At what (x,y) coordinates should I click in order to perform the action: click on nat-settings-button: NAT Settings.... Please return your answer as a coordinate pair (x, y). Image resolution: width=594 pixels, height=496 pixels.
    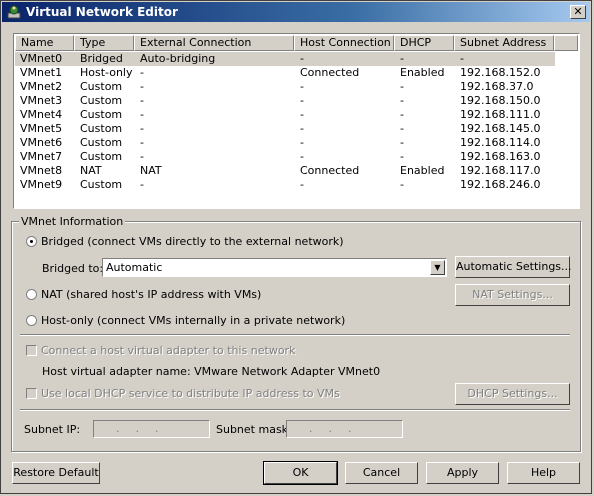
    Looking at the image, I should click on (512, 295).